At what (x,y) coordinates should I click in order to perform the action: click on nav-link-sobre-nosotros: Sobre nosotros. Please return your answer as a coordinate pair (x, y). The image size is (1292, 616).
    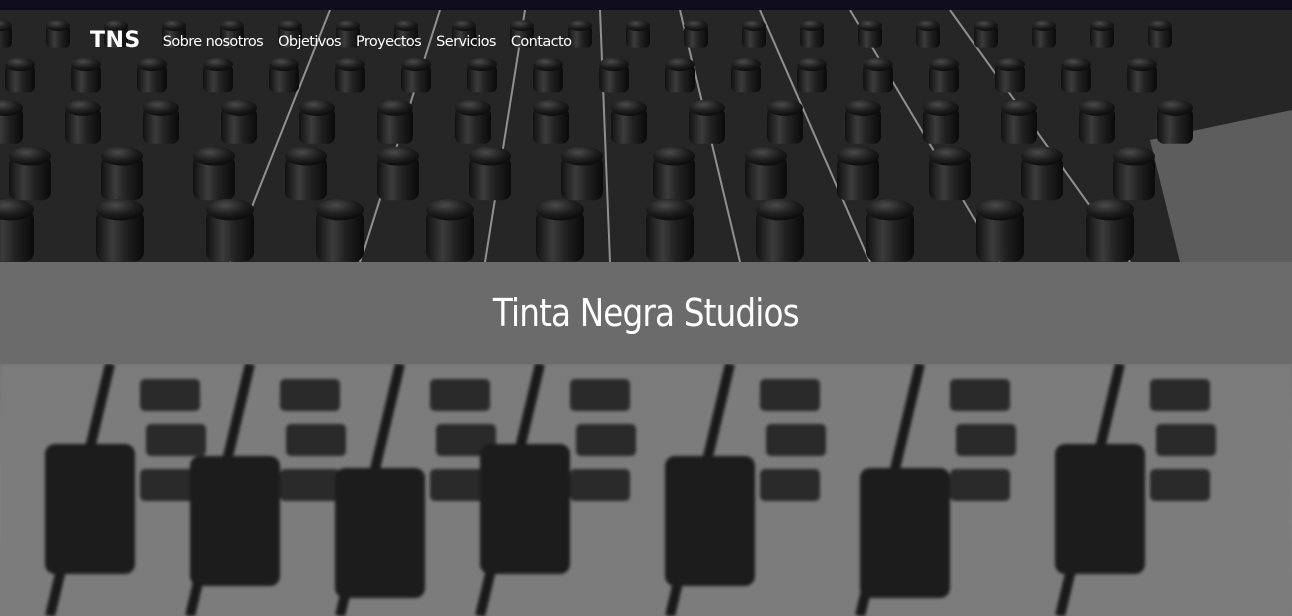
    Looking at the image, I should click on (213, 42).